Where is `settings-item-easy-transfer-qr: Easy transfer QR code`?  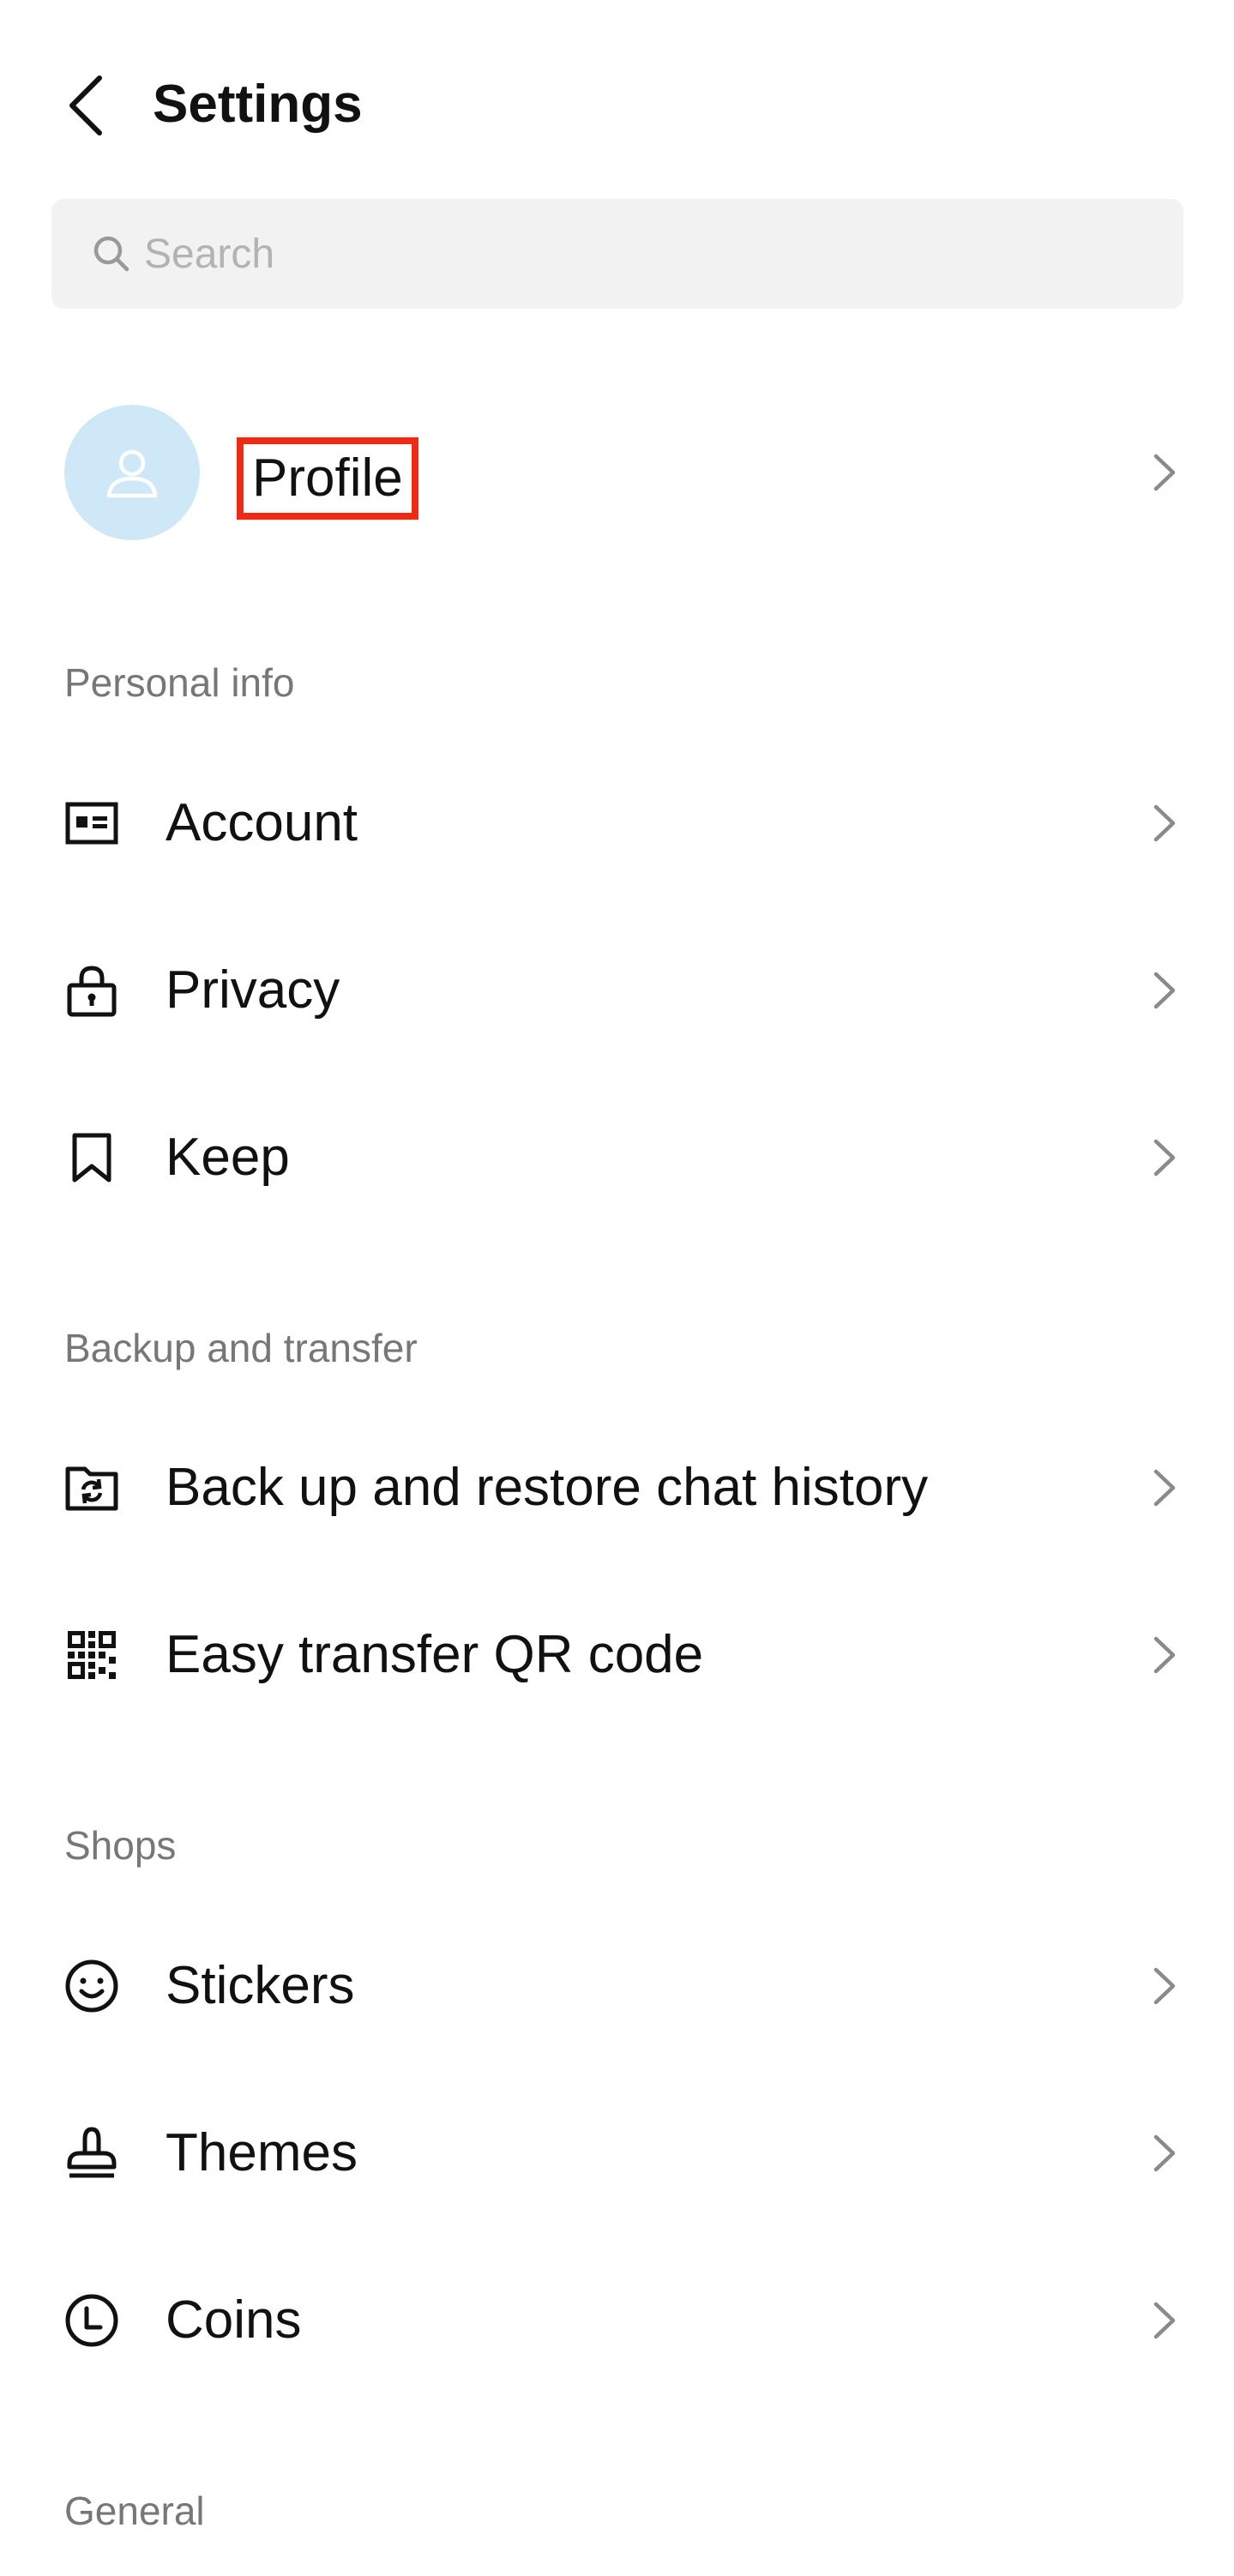 settings-item-easy-transfer-qr: Easy transfer QR code is located at coordinates (617, 1655).